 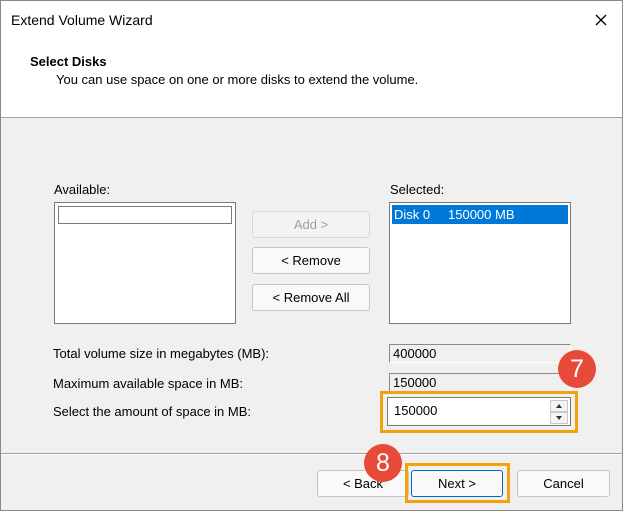 What do you see at coordinates (383, 463) in the screenshot?
I see `step-badge-8: 8` at bounding box center [383, 463].